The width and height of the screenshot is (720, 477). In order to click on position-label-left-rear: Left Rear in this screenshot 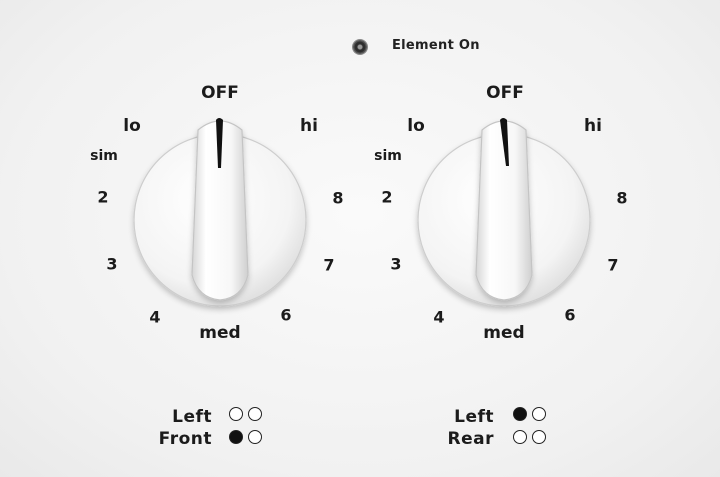, I will do `click(465, 428)`.